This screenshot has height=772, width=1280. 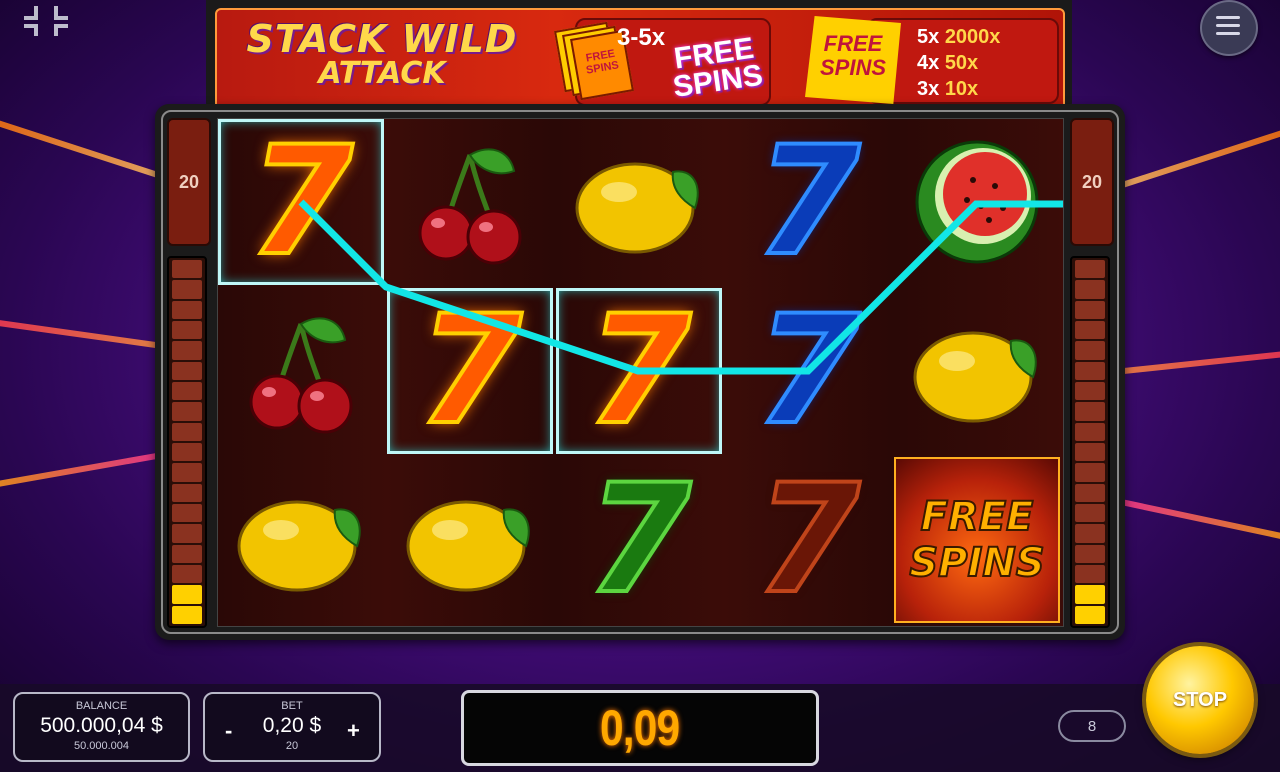 What do you see at coordinates (1228, 17) in the screenshot?
I see `hamburger-icon` at bounding box center [1228, 17].